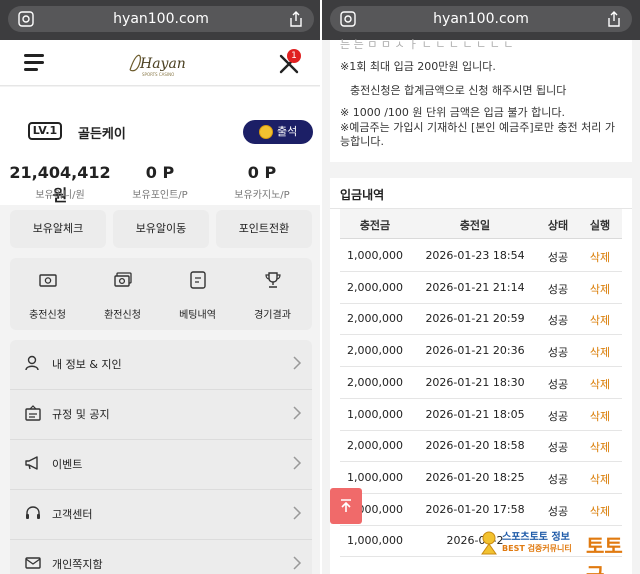  Describe the element at coordinates (161, 465) in the screenshot. I see `menu-events: 이벤트` at that location.